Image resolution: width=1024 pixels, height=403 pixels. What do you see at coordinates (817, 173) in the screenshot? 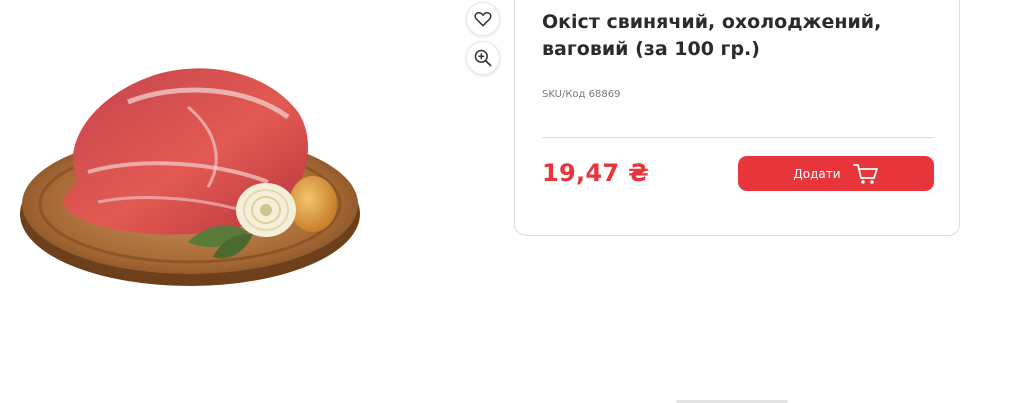
I see `add-to-cart-label: Додати` at bounding box center [817, 173].